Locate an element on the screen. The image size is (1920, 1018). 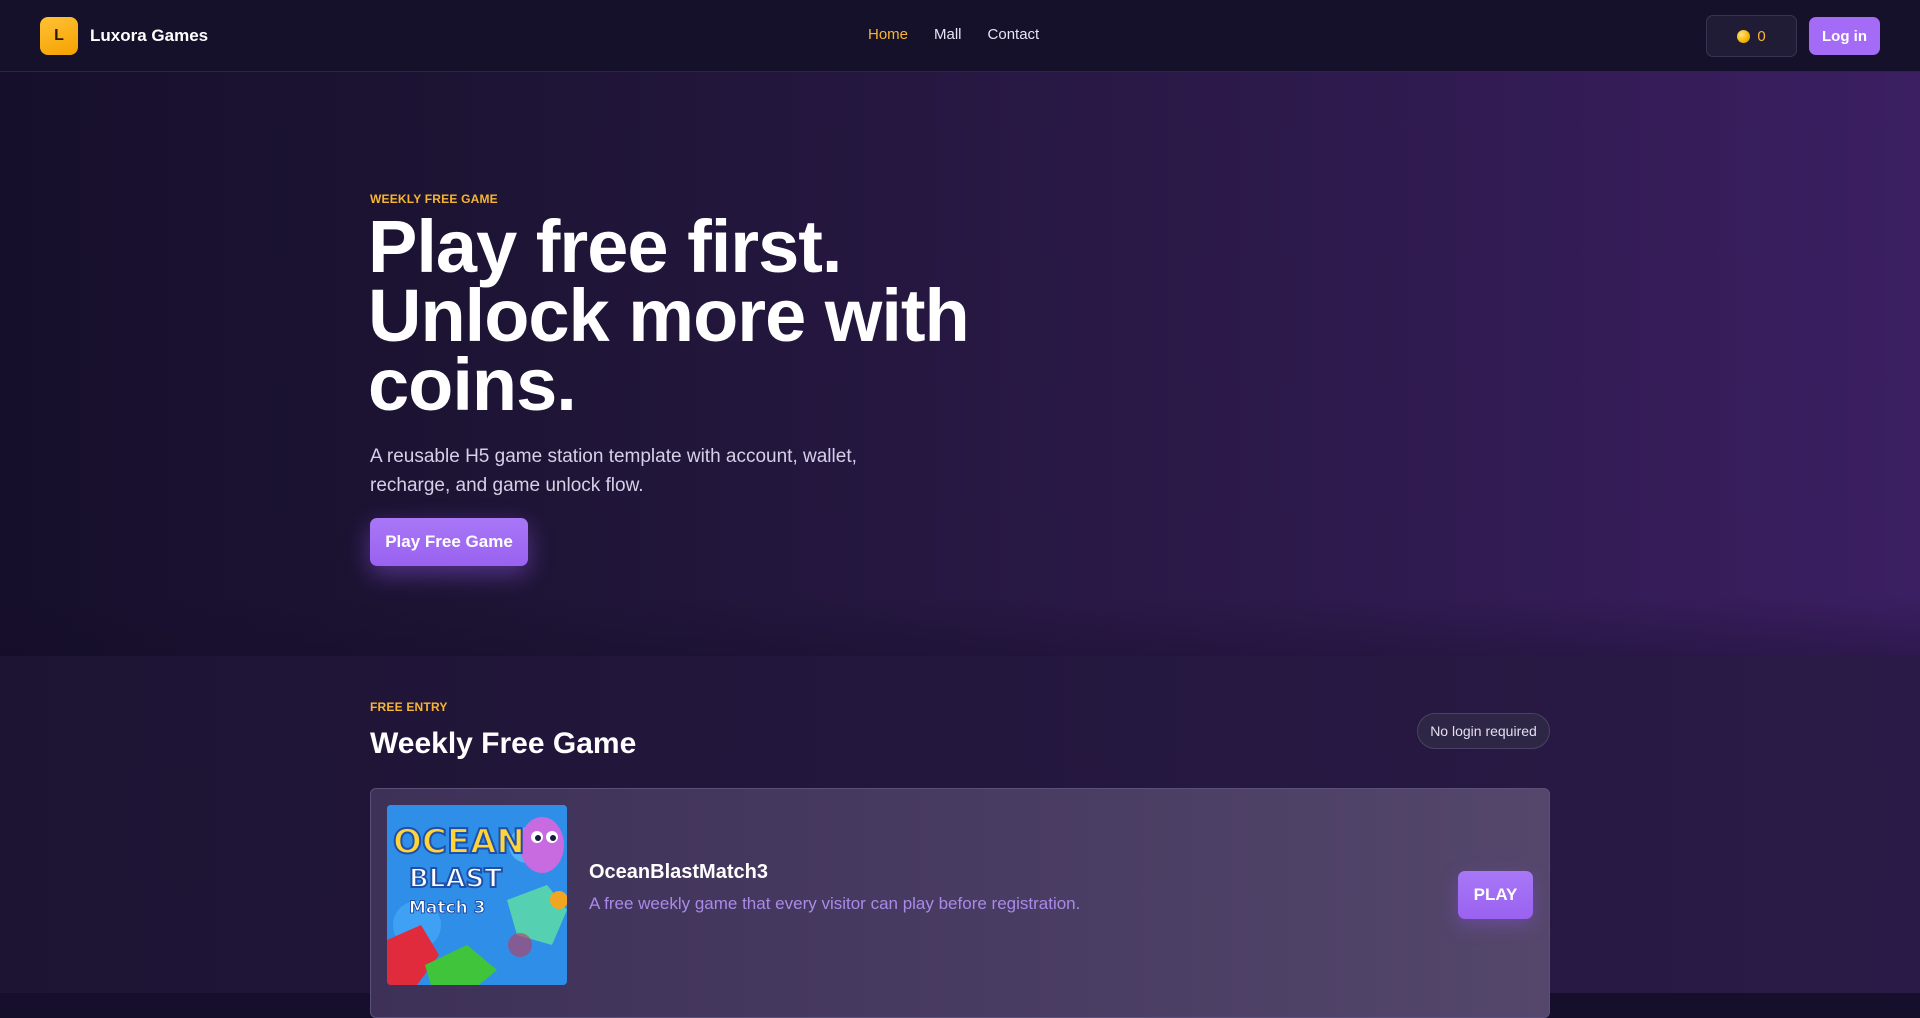
main-nav: Home Mall Contact is located at coordinates (953, 34).